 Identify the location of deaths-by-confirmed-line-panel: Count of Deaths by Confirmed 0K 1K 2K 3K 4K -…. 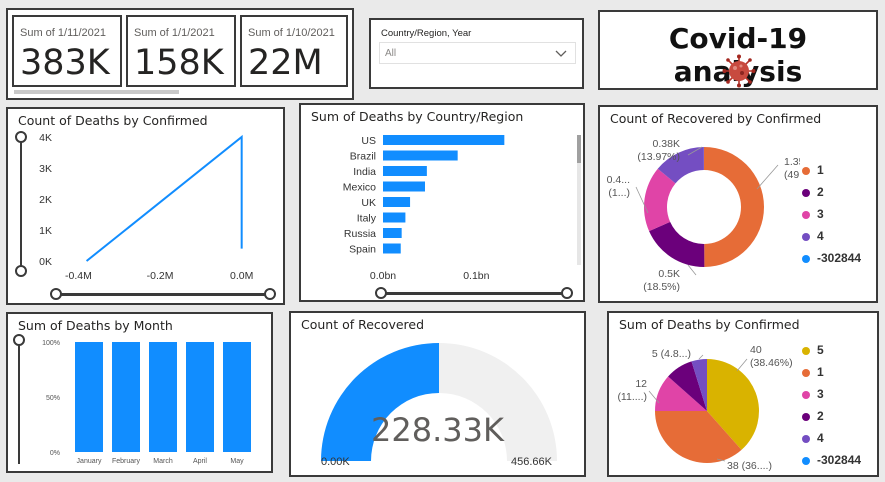
(145, 206).